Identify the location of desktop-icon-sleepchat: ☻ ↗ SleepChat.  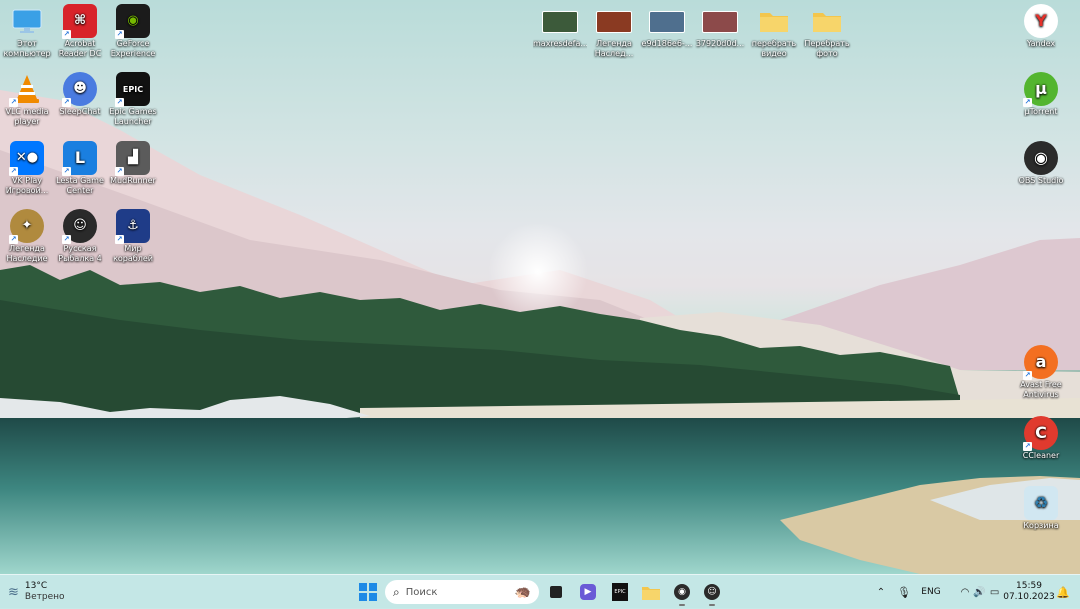
(80, 94).